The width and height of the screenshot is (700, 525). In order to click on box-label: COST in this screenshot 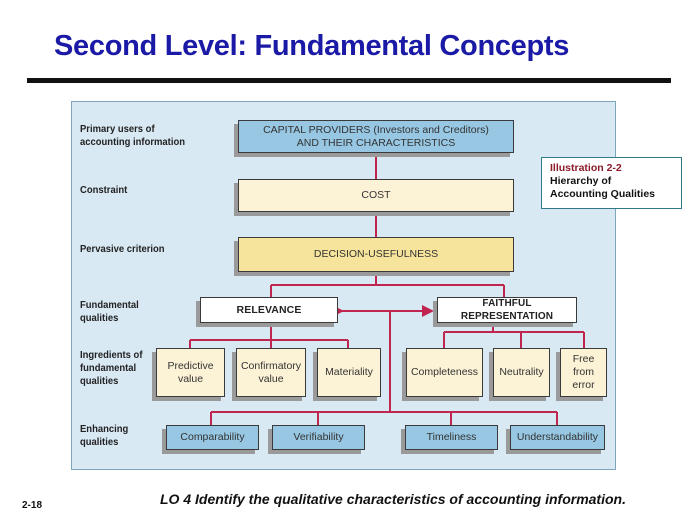, I will do `click(376, 195)`.